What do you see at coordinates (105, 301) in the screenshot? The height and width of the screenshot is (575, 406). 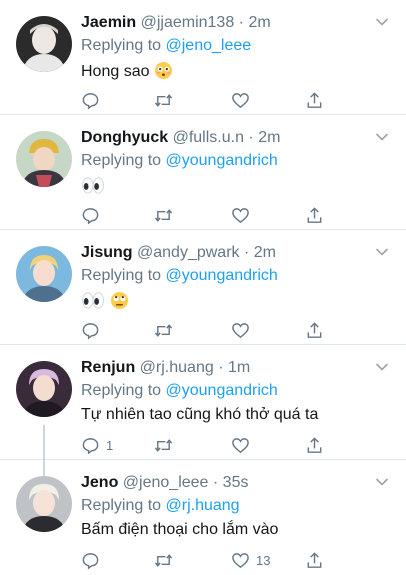 I see `tweet-text` at bounding box center [105, 301].